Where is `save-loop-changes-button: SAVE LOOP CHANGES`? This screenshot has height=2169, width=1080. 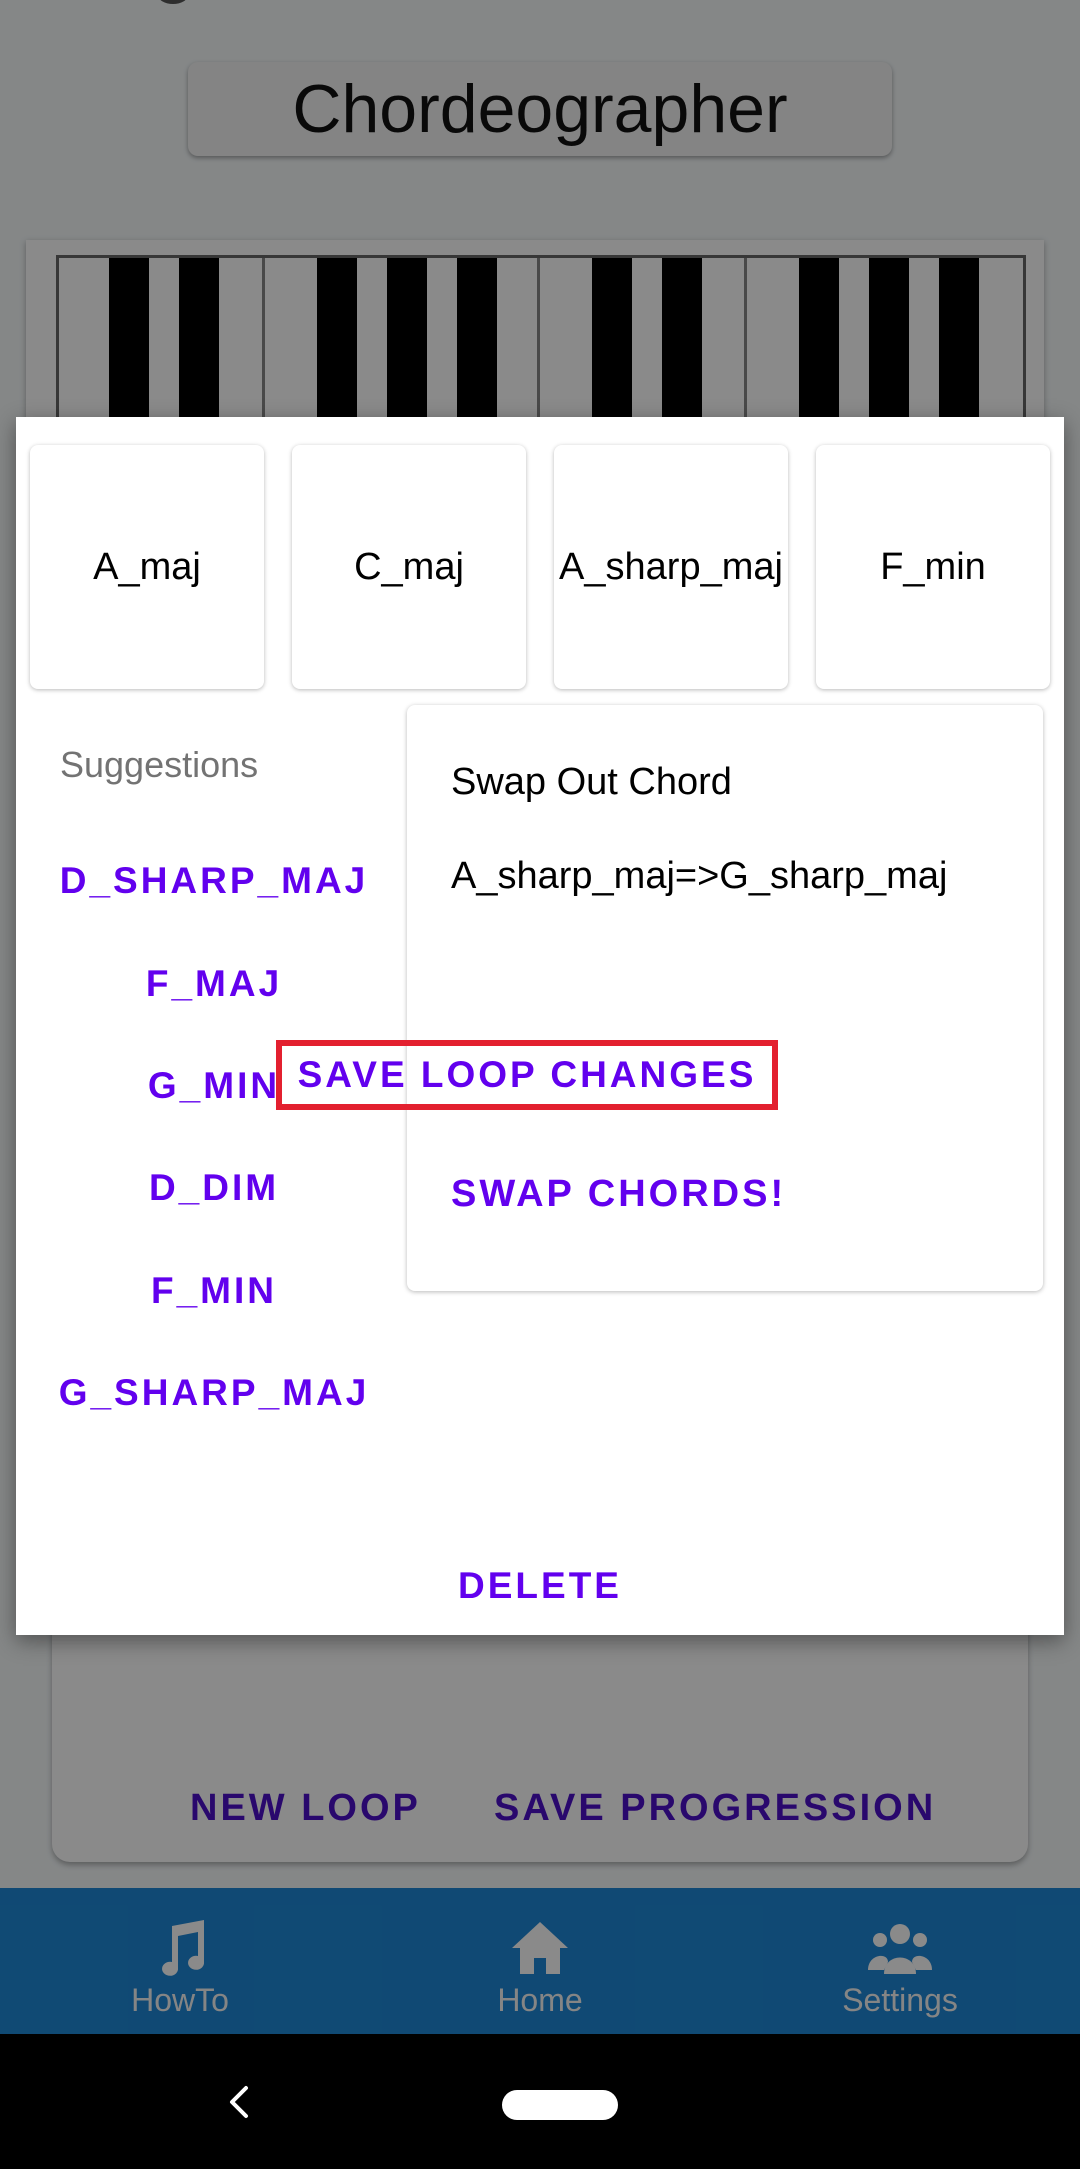
save-loop-changes-button: SAVE LOOP CHANGES is located at coordinates (527, 1075).